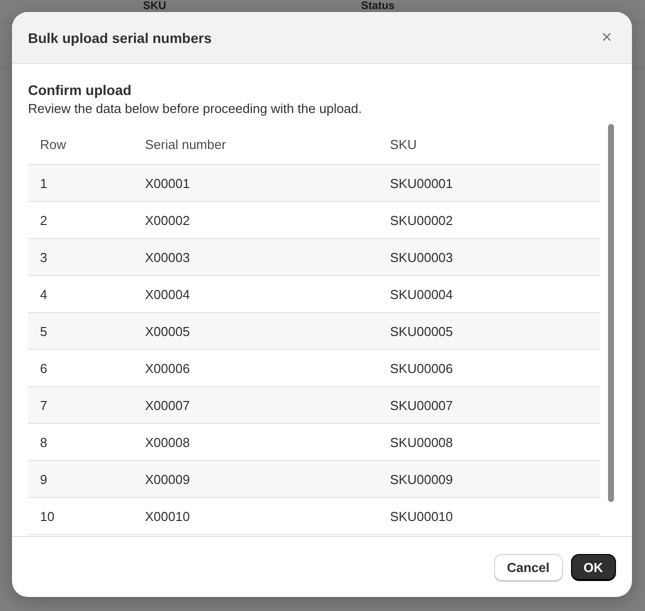 The image size is (645, 611). What do you see at coordinates (168, 257) in the screenshot?
I see `table-cell-text: X00003` at bounding box center [168, 257].